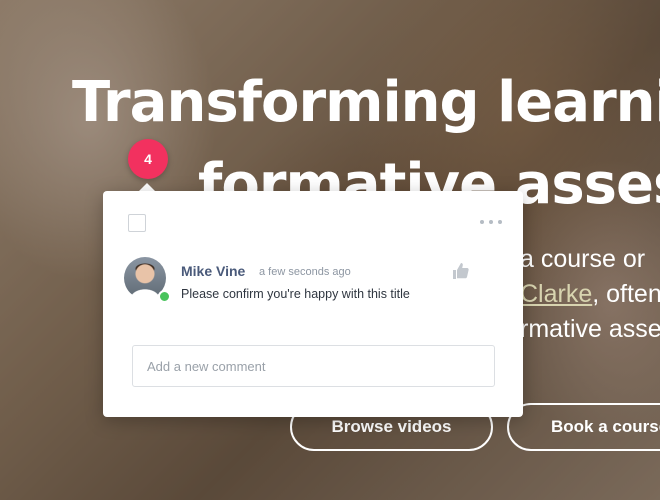  Describe the element at coordinates (137, 223) in the screenshot. I see `resolve-checkbox` at that location.